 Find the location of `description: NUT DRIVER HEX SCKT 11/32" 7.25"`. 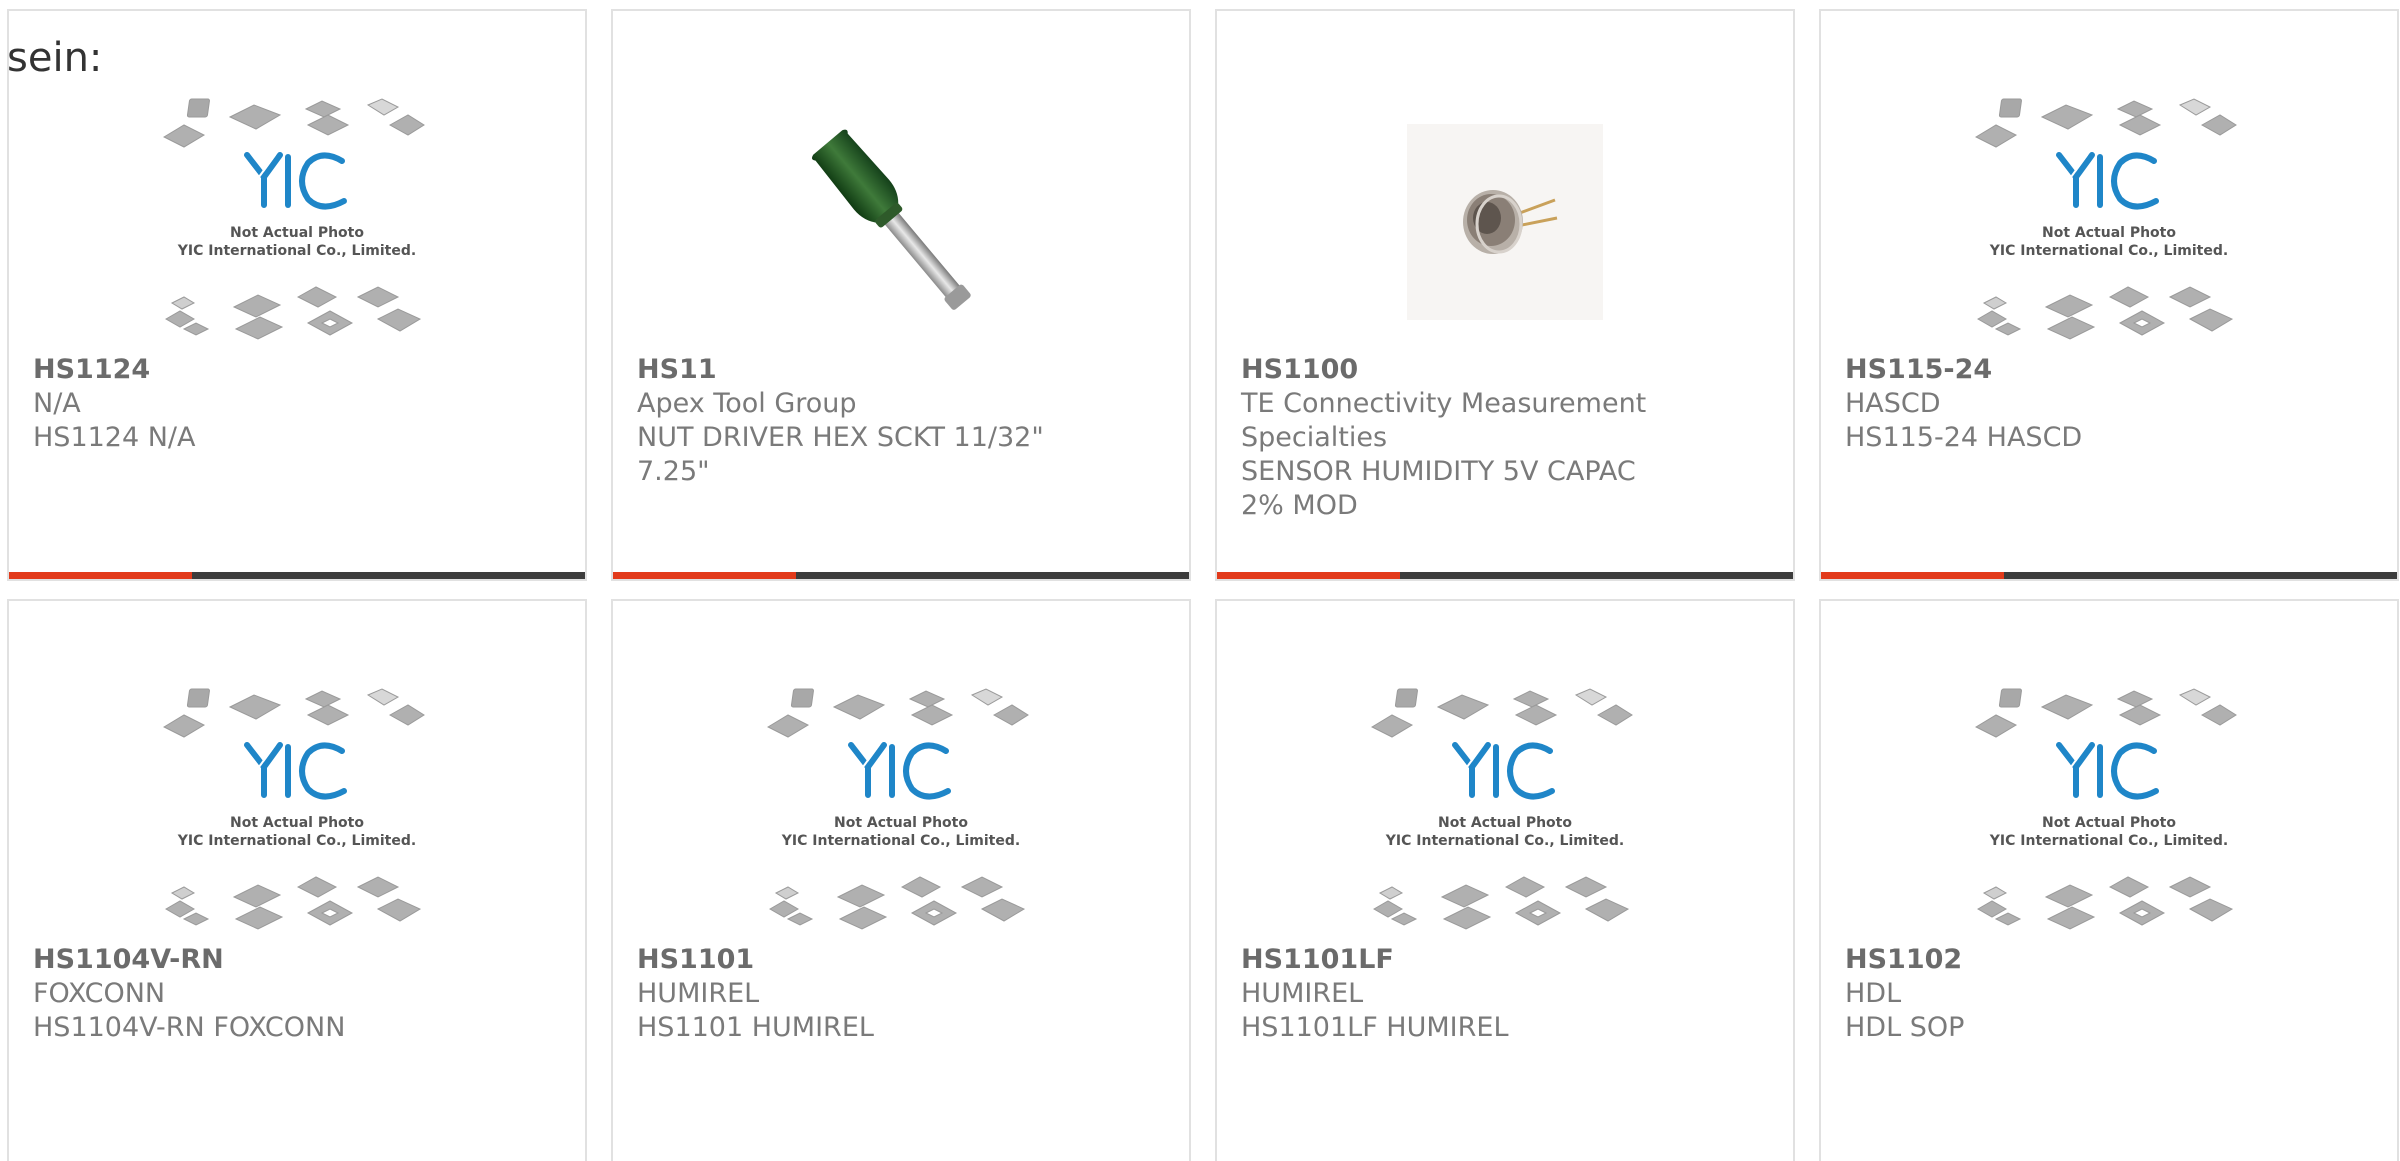

description: NUT DRIVER HEX SCKT 11/32" 7.25" is located at coordinates (840, 454).